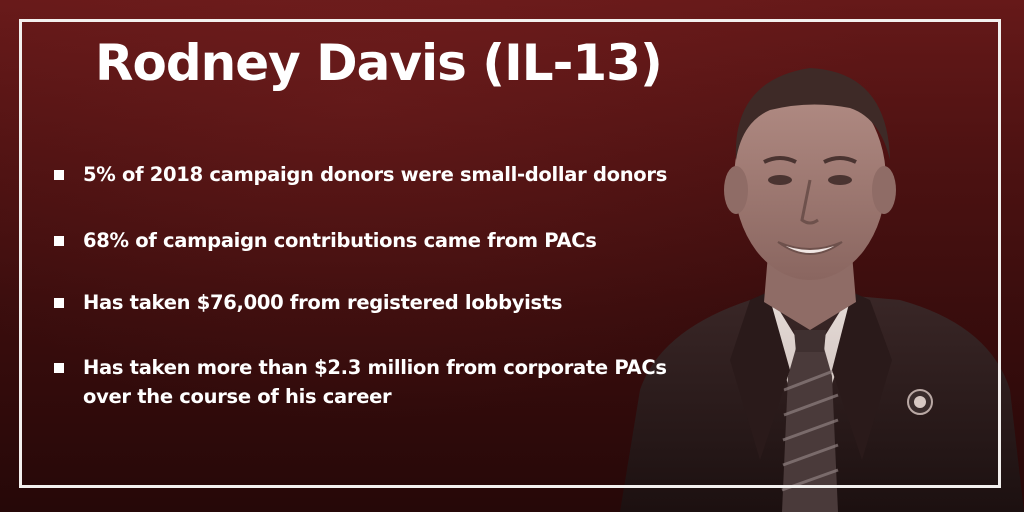 The height and width of the screenshot is (512, 1024). Describe the element at coordinates (810, 341) in the screenshot. I see `tie-knot` at that location.